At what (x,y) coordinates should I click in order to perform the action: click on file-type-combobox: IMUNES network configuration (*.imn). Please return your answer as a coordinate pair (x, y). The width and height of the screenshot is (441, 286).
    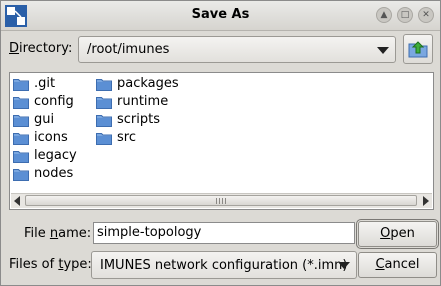
    Looking at the image, I should click on (224, 265).